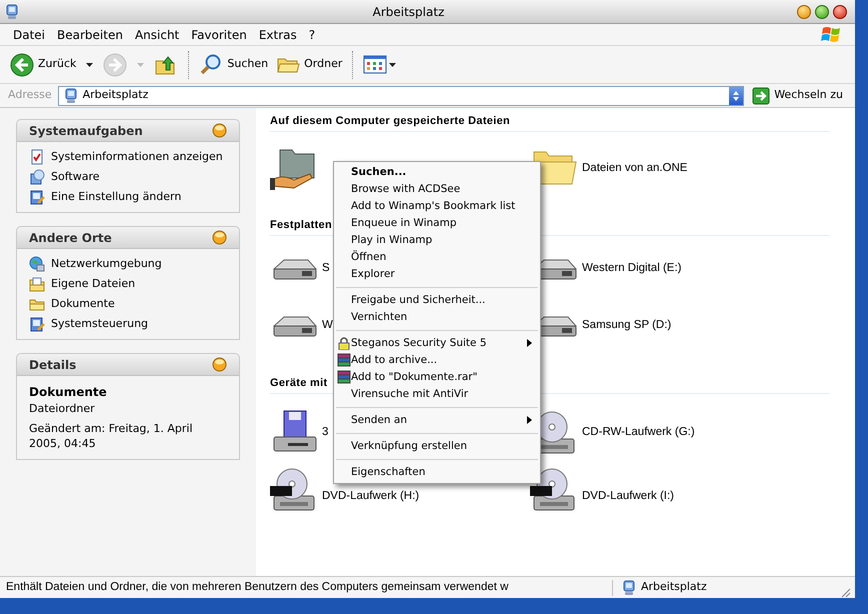  What do you see at coordinates (219, 35) in the screenshot?
I see `menu-item: Favoriten` at bounding box center [219, 35].